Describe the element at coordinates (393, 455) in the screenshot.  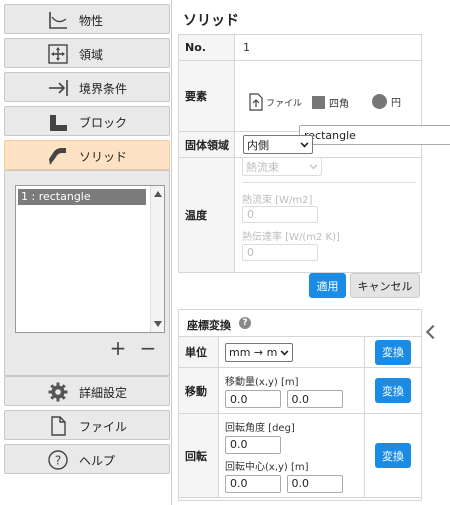
I see `rotate-convert-button: 変換` at that location.